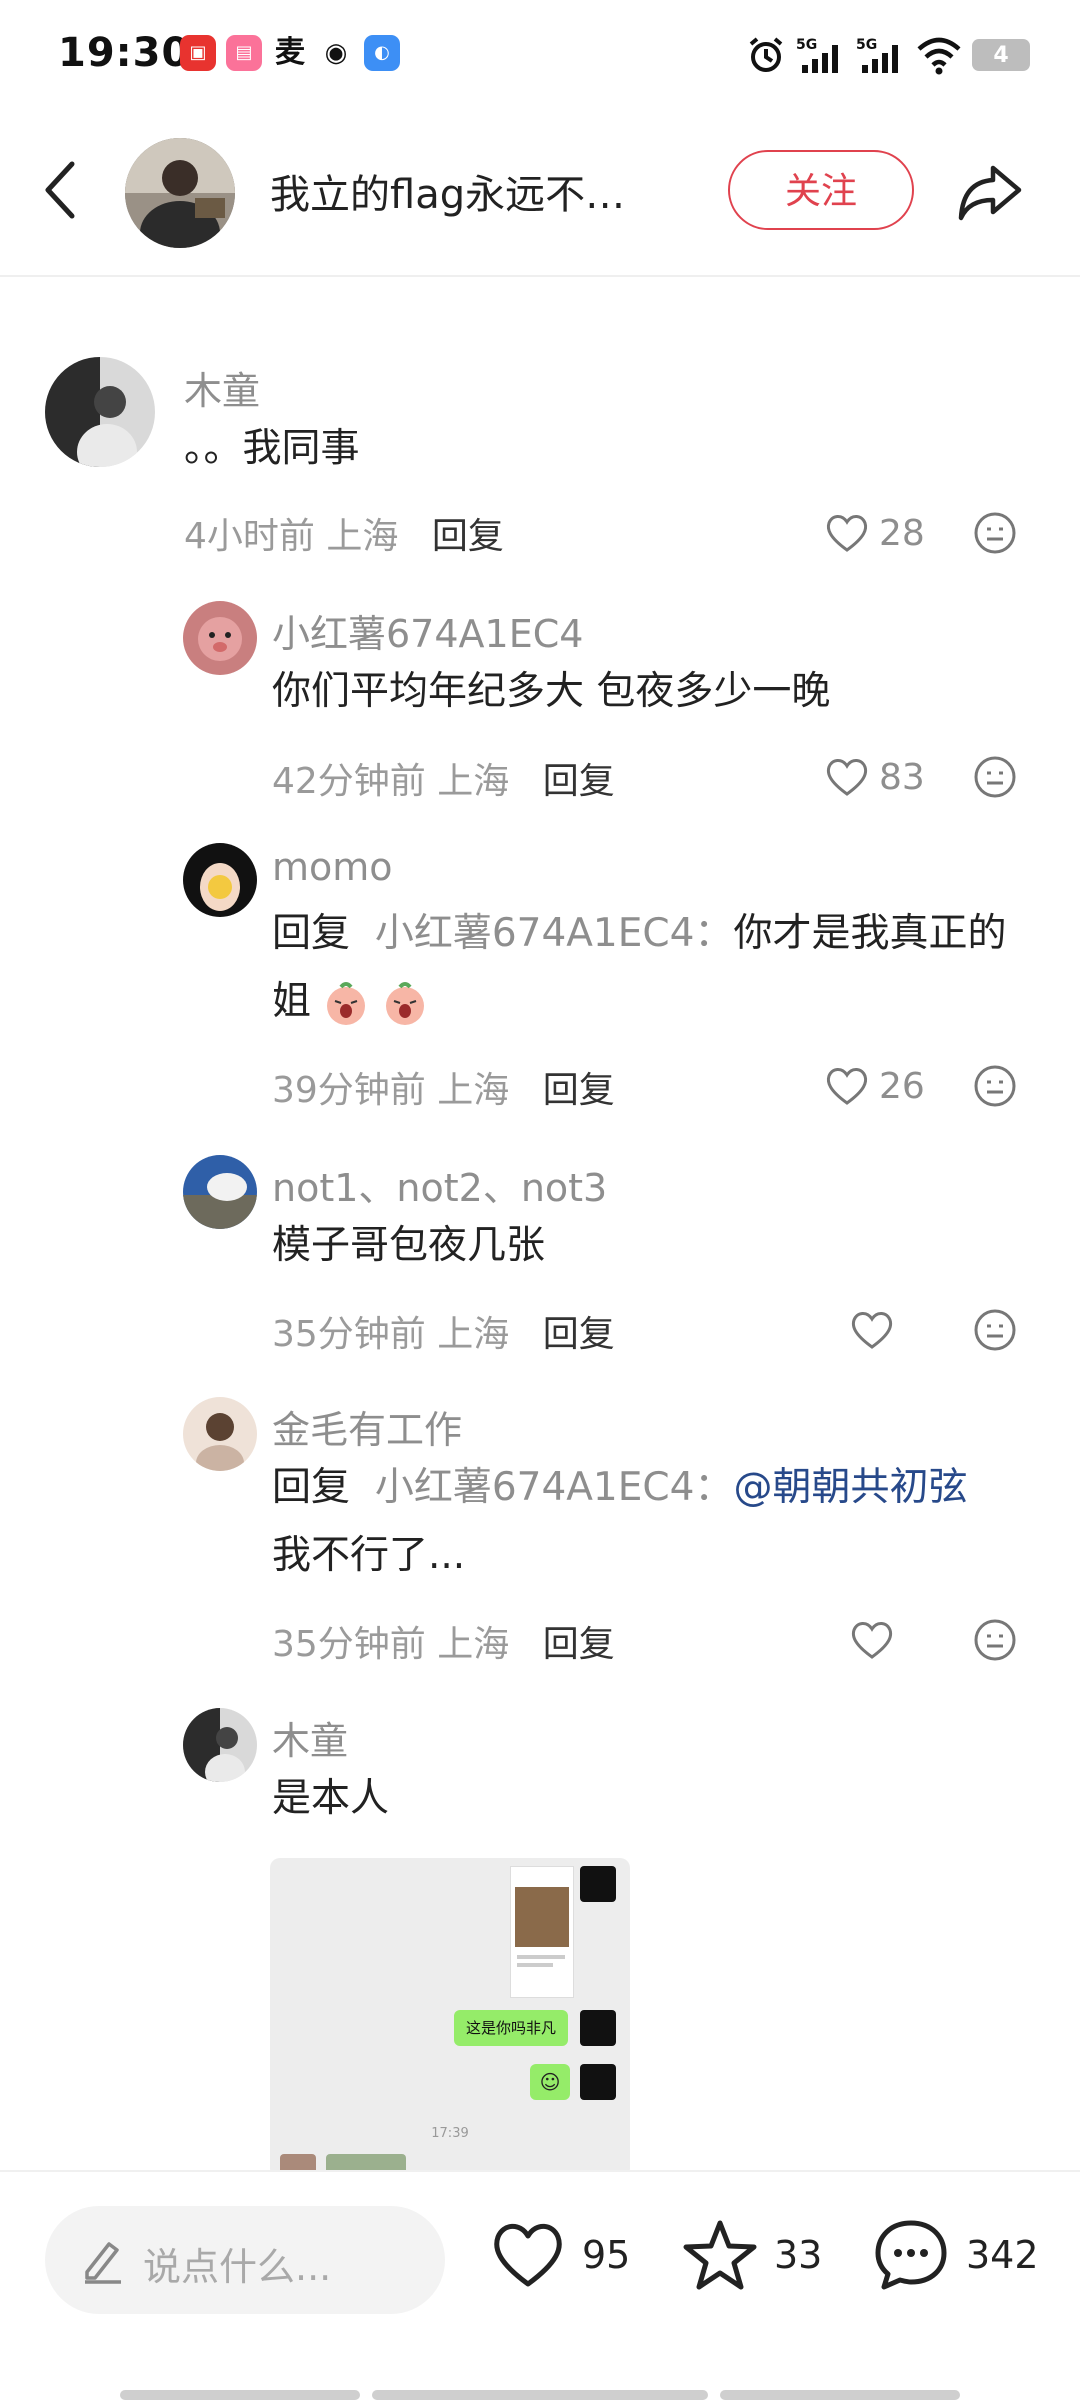 This screenshot has width=1080, height=2402. I want to click on chat-timestamp: 17:39, so click(450, 2133).